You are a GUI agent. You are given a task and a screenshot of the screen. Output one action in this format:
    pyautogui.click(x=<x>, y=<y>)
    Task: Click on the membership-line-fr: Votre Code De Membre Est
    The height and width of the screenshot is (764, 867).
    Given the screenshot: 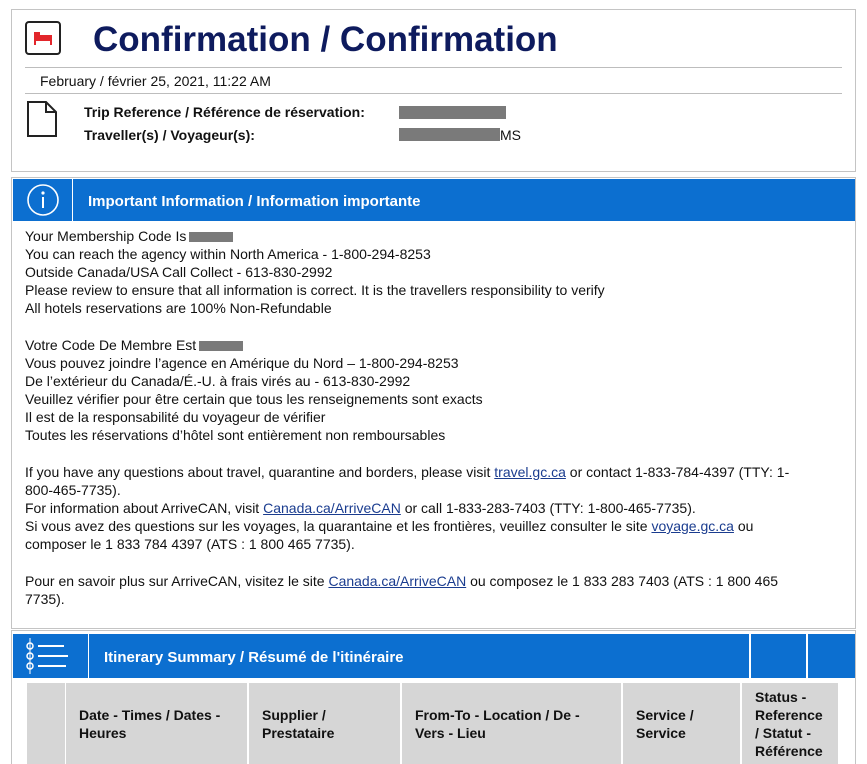 What is the action you would take?
    pyautogui.click(x=134, y=345)
    